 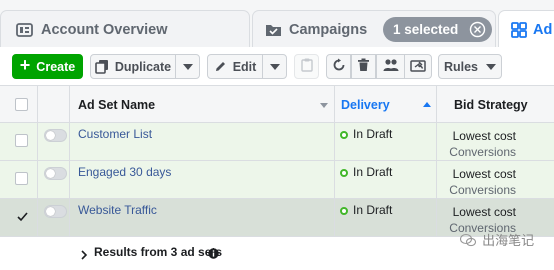 What do you see at coordinates (508, 241) in the screenshot?
I see `watermark-text: 出海笔记` at bounding box center [508, 241].